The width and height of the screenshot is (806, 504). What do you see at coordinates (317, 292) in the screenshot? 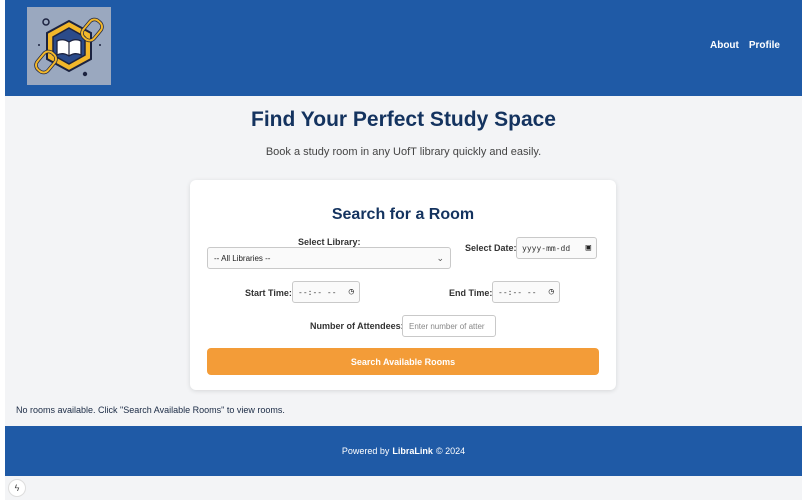
I see `start-time-placeholder: --:-- --` at bounding box center [317, 292].